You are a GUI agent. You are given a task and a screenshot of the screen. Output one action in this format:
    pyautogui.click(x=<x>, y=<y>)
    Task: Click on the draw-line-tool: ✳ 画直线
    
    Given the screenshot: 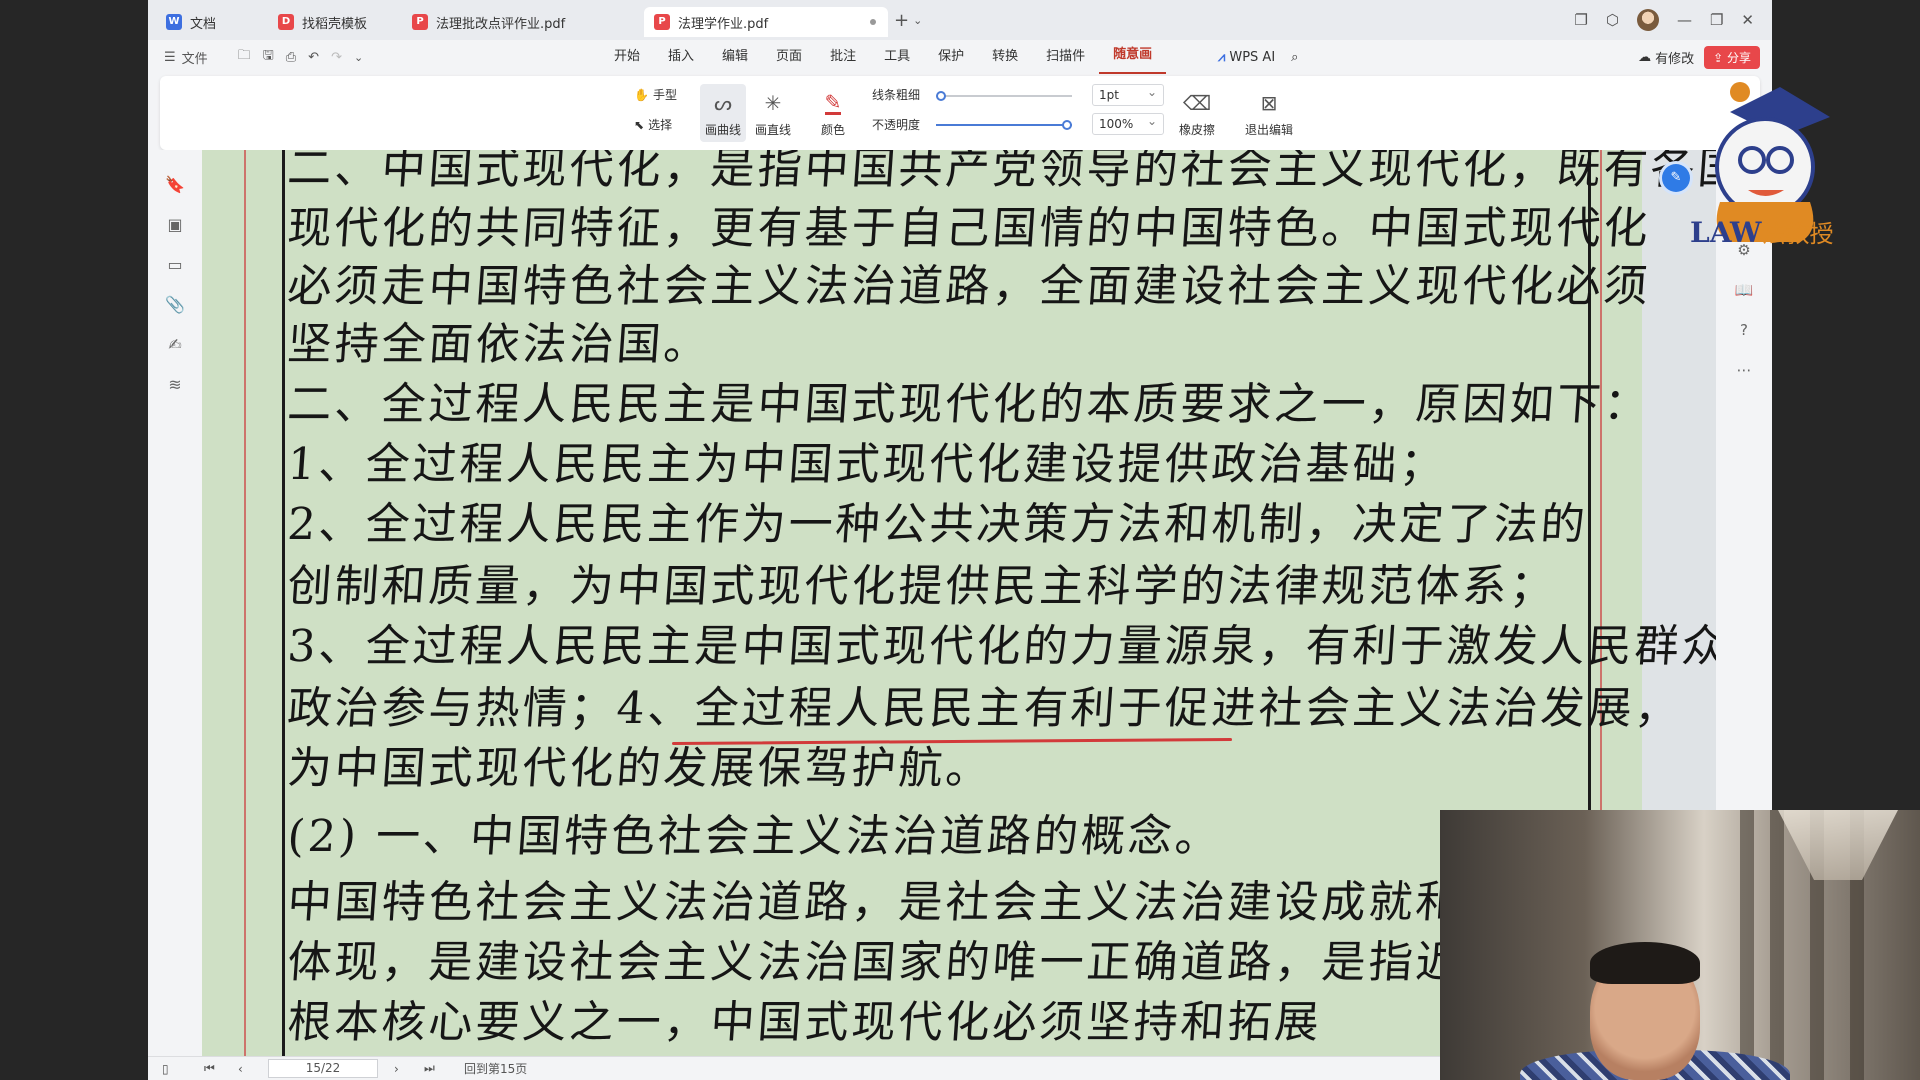 What is the action you would take?
    pyautogui.click(x=773, y=113)
    